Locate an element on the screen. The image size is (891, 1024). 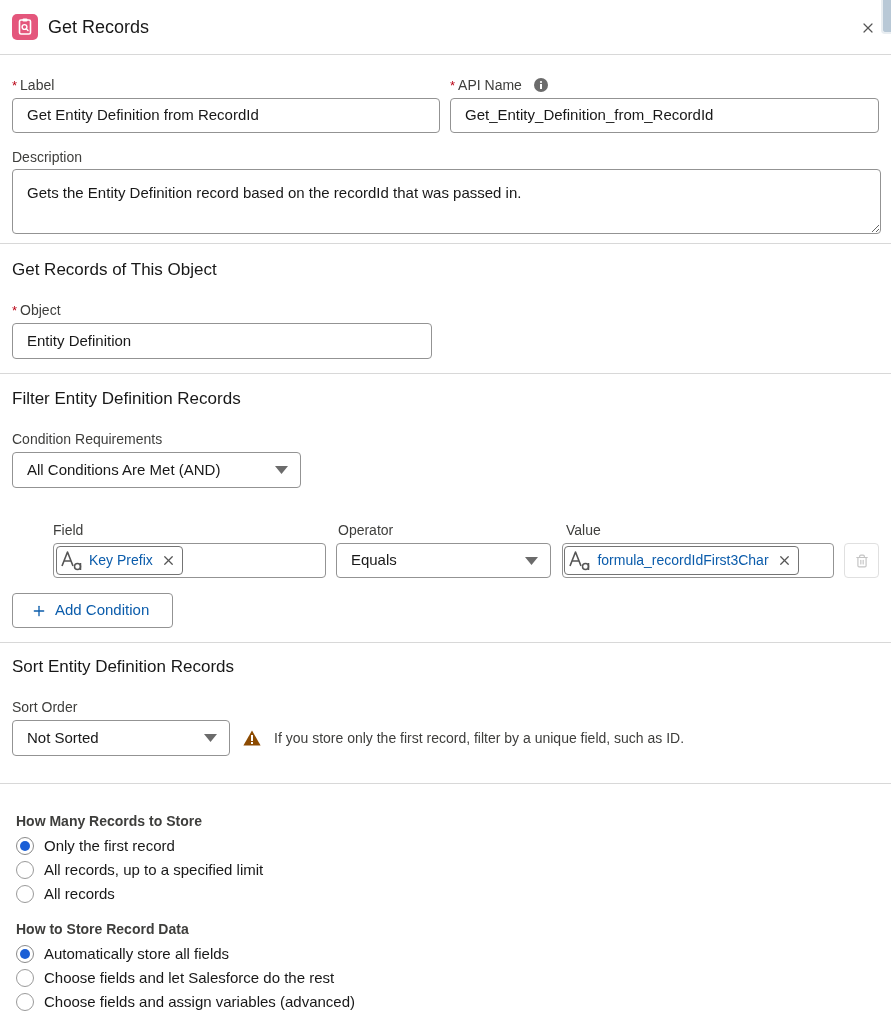
radio-option: Choose fields and let Salesforce do the rest is located at coordinates (175, 978).